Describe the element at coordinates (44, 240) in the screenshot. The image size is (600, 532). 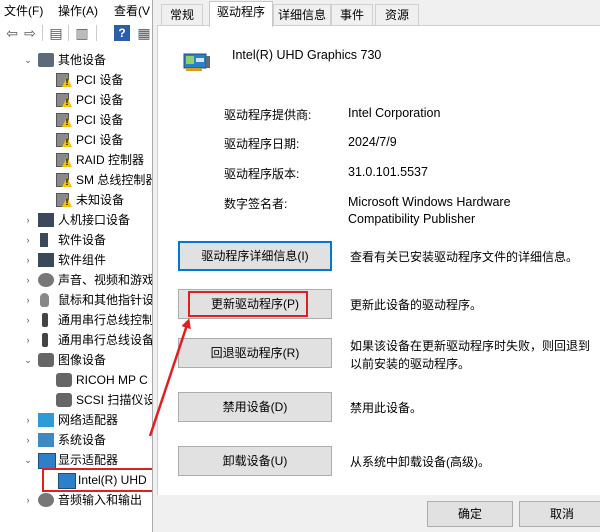
I see `software-device-icon` at that location.